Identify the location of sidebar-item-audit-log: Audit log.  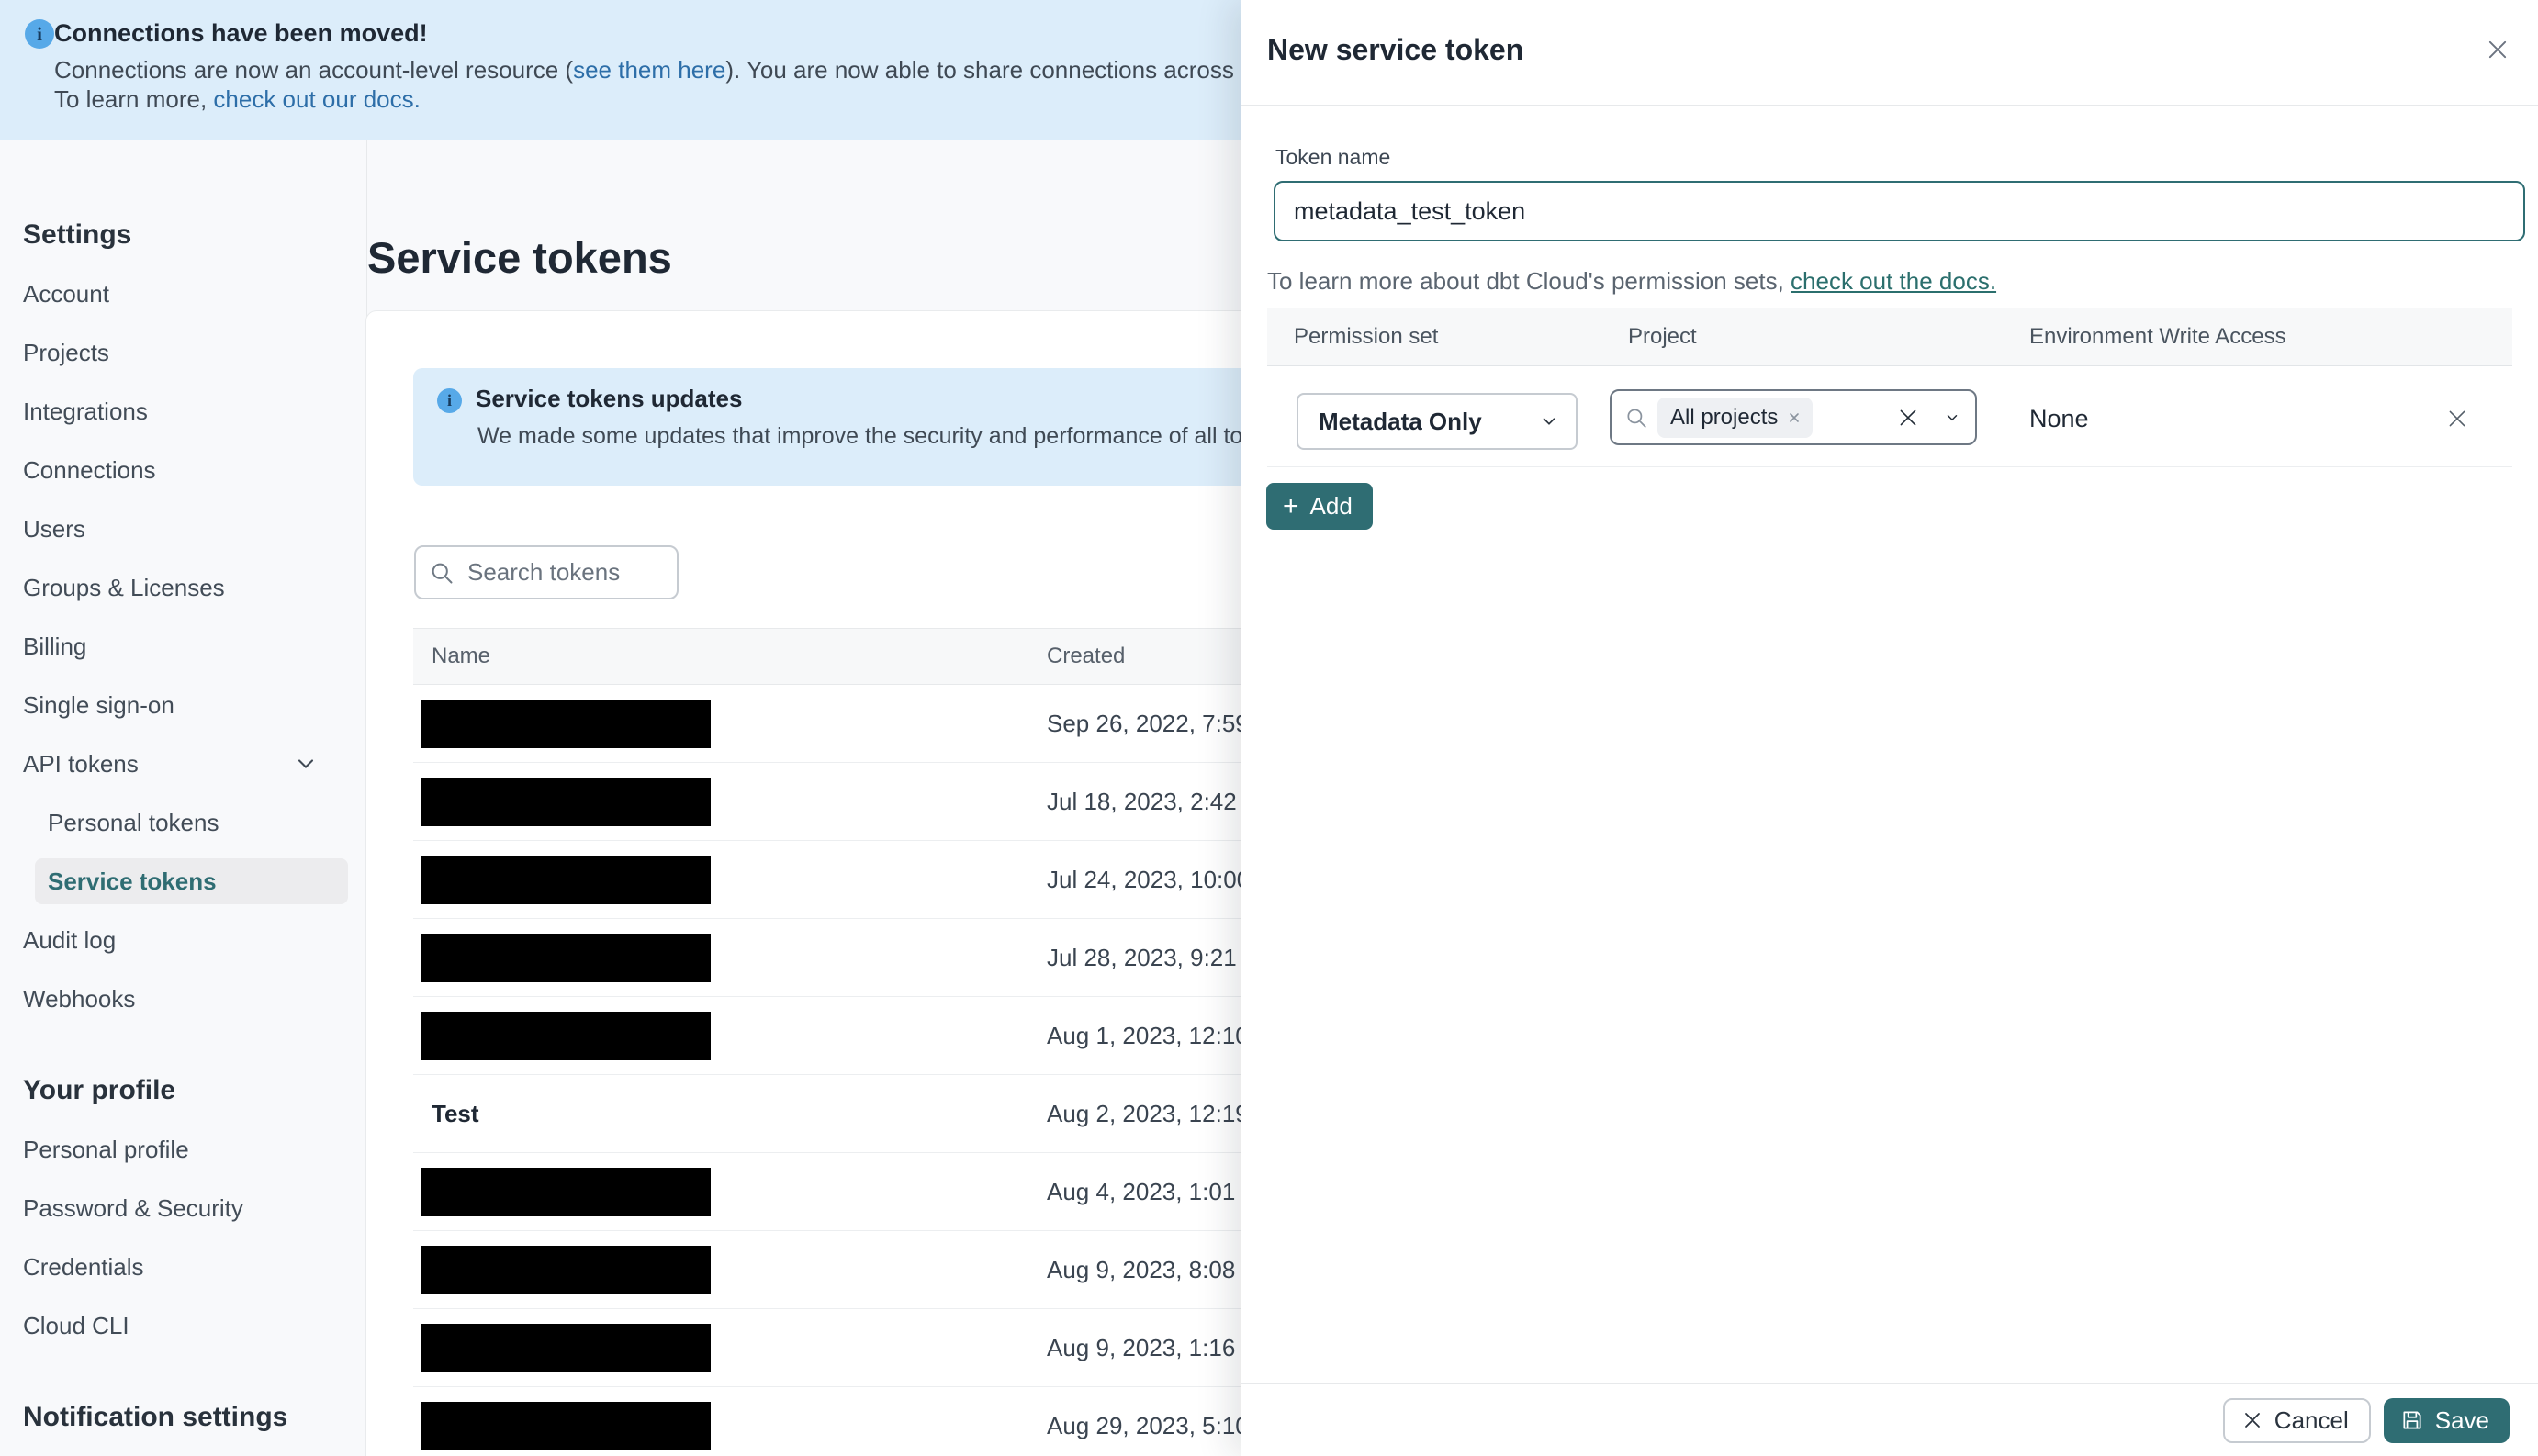
(195, 940).